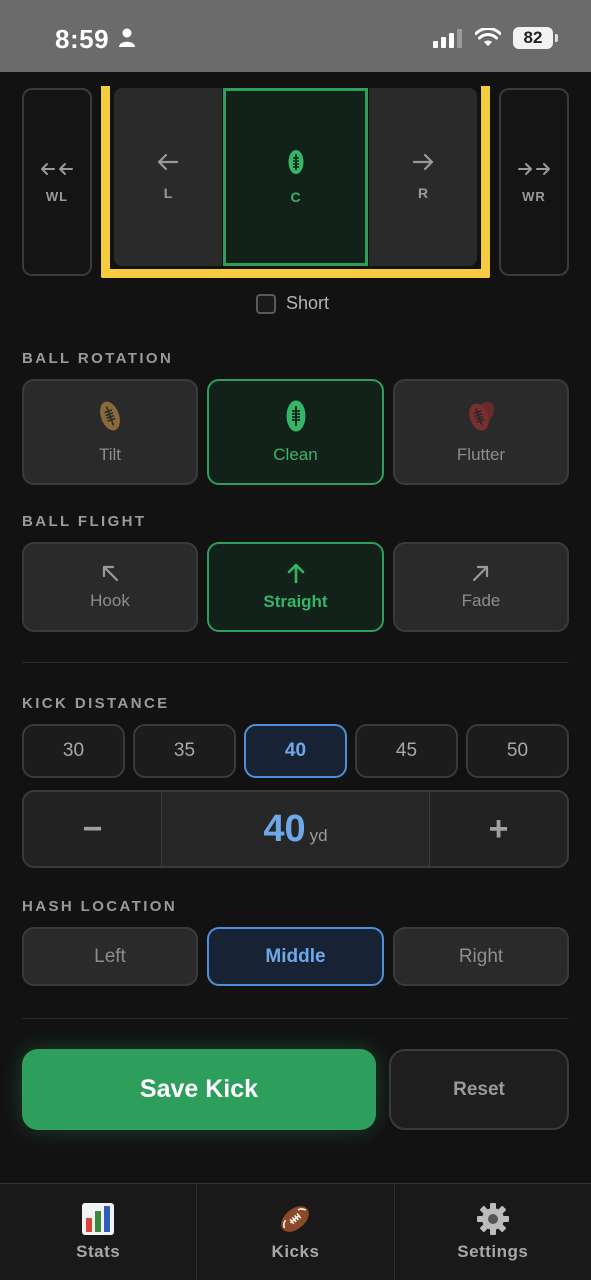  Describe the element at coordinates (488, 37) in the screenshot. I see `wifi-icon` at that location.